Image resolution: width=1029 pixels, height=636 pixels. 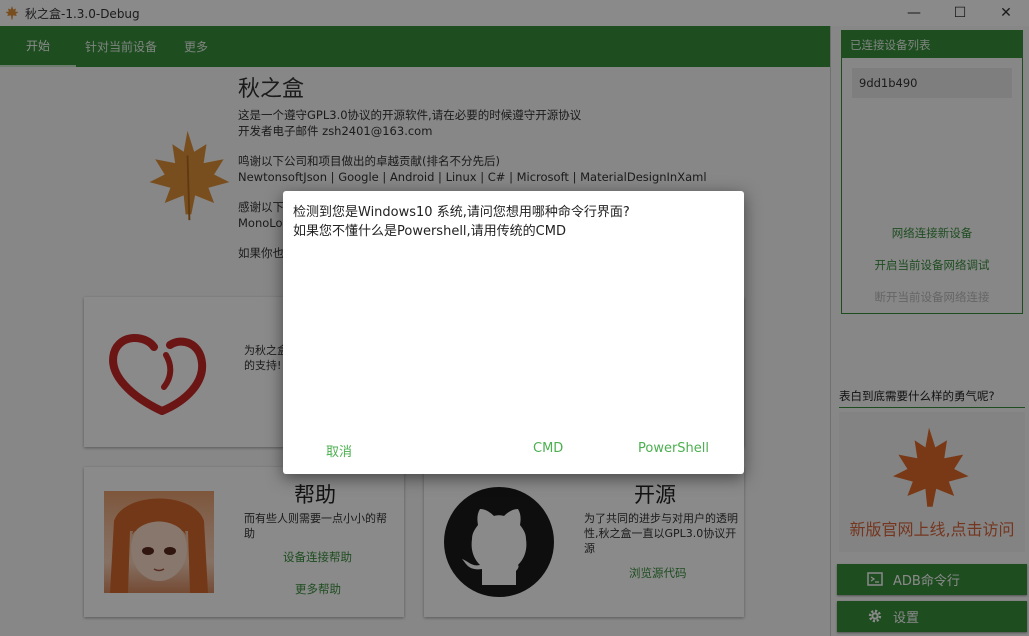 I want to click on cancel-button: 取消, so click(x=339, y=450).